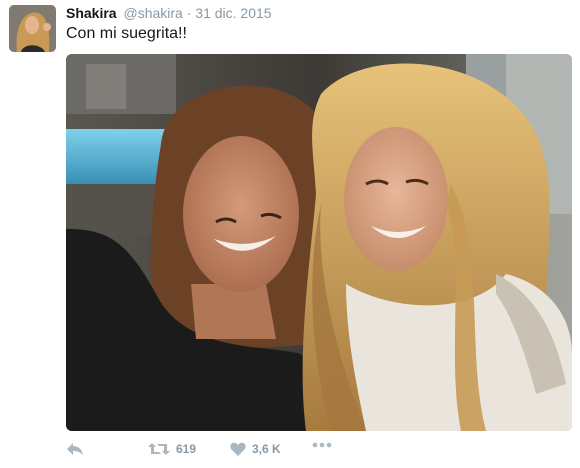 This screenshot has height=468, width=580. Describe the element at coordinates (152, 13) in the screenshot. I see `author-handle: @shakira` at that location.